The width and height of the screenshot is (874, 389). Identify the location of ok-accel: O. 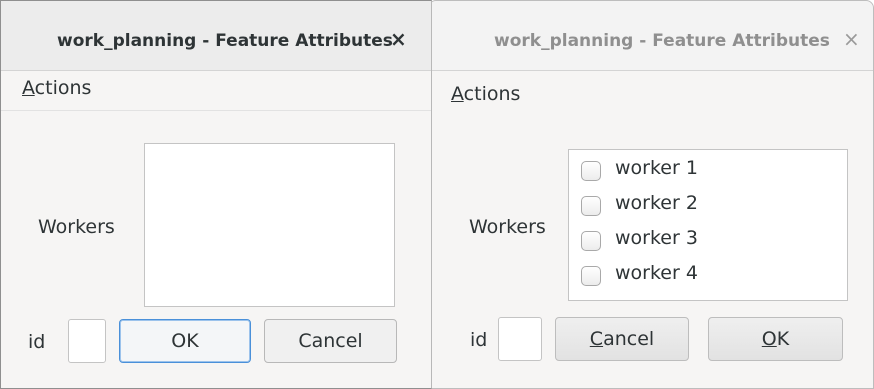
(769, 339).